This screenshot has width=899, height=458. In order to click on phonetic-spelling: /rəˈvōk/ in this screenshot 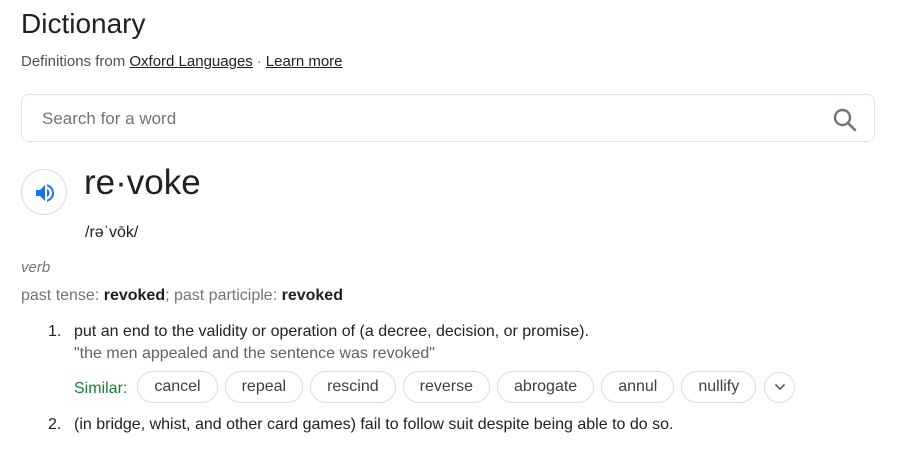, I will do `click(112, 232)`.